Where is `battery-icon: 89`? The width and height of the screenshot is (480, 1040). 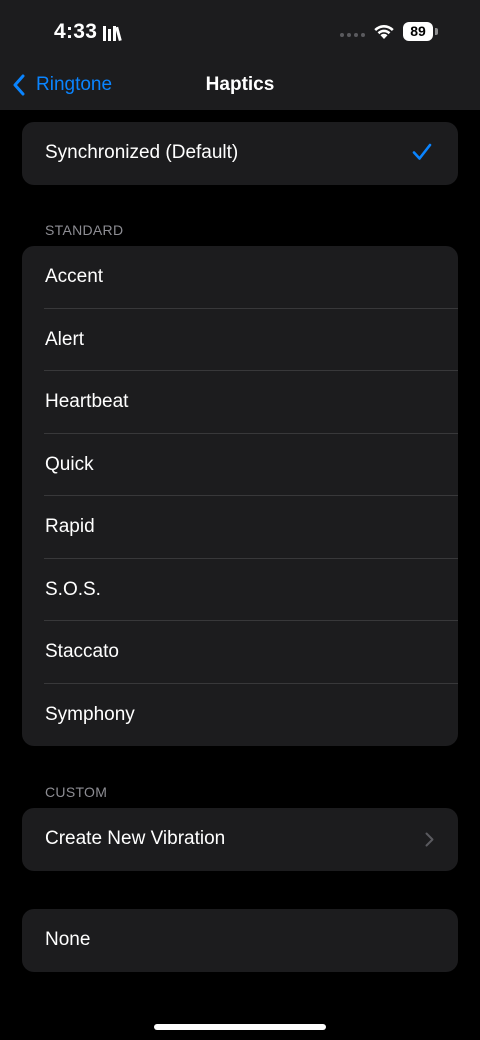 battery-icon: 89 is located at coordinates (418, 31).